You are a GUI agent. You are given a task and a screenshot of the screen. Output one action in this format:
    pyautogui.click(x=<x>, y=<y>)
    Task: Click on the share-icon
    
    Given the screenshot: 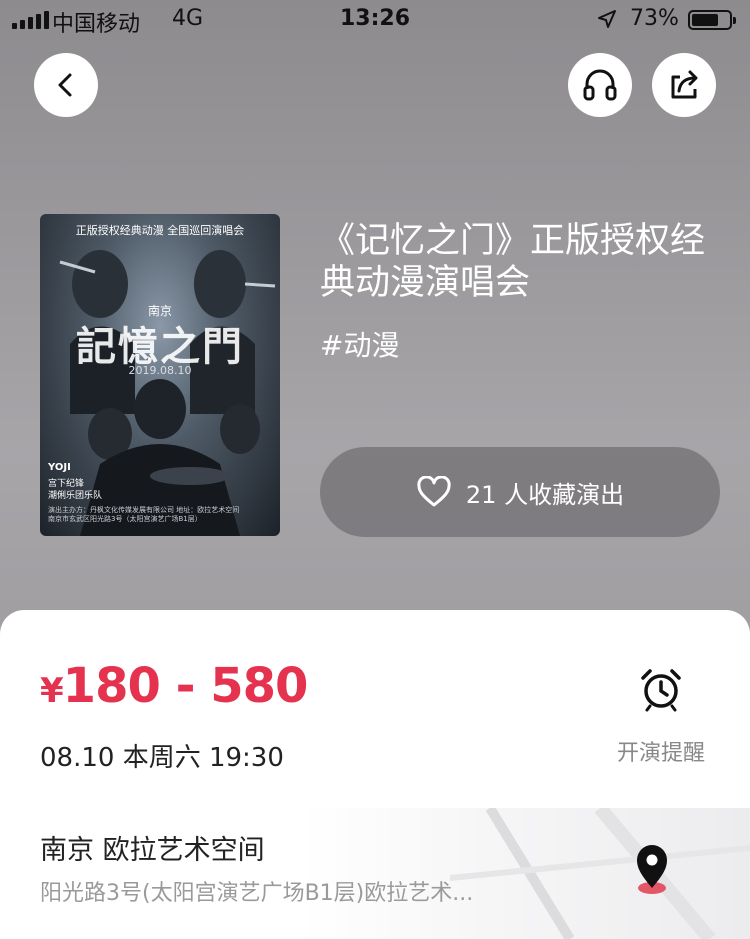 What is the action you would take?
    pyautogui.click(x=684, y=84)
    